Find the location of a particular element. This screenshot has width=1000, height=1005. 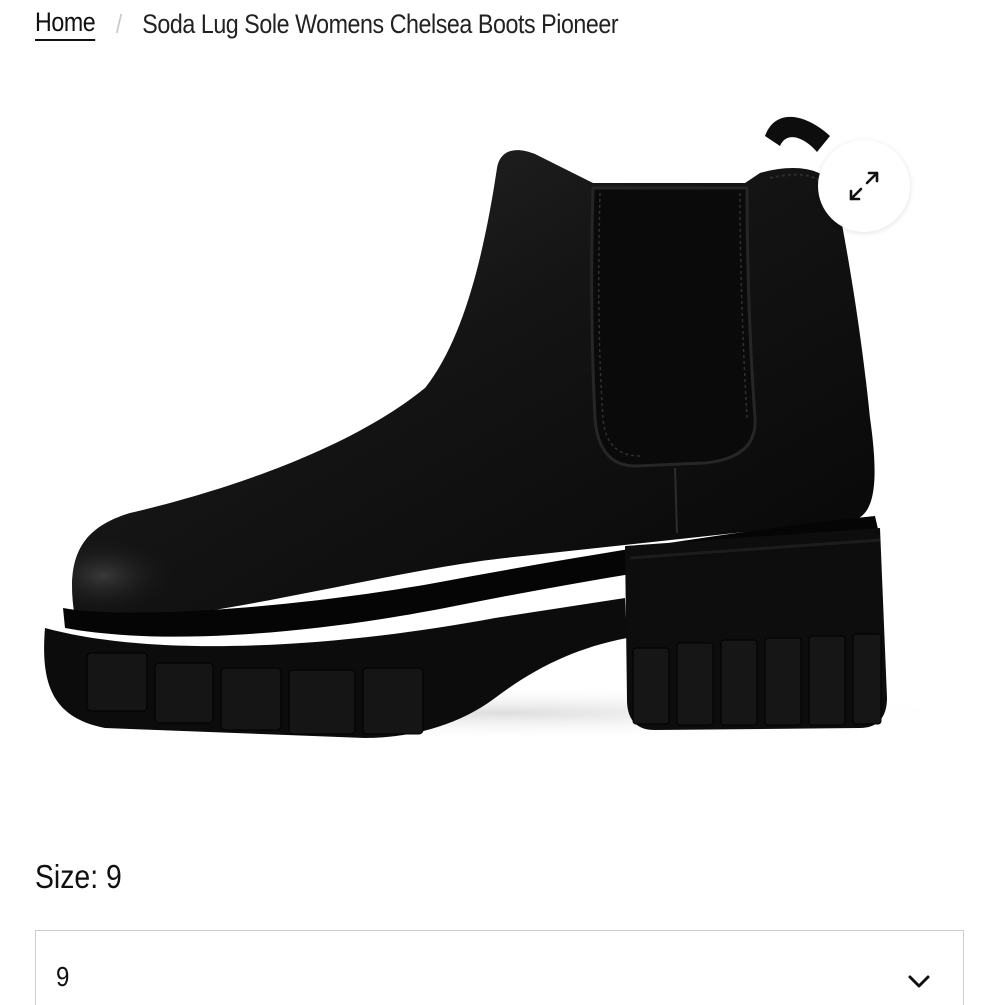

size-dropdown: 9 is located at coordinates (499, 967).